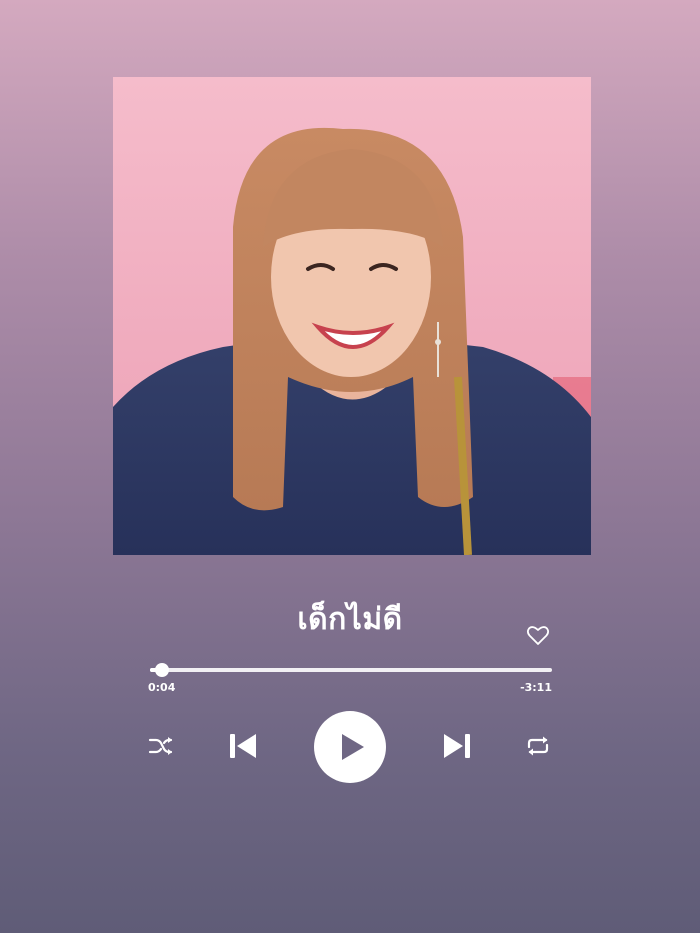 Image resolution: width=700 pixels, height=933 pixels. I want to click on repeat-icon, so click(538, 746).